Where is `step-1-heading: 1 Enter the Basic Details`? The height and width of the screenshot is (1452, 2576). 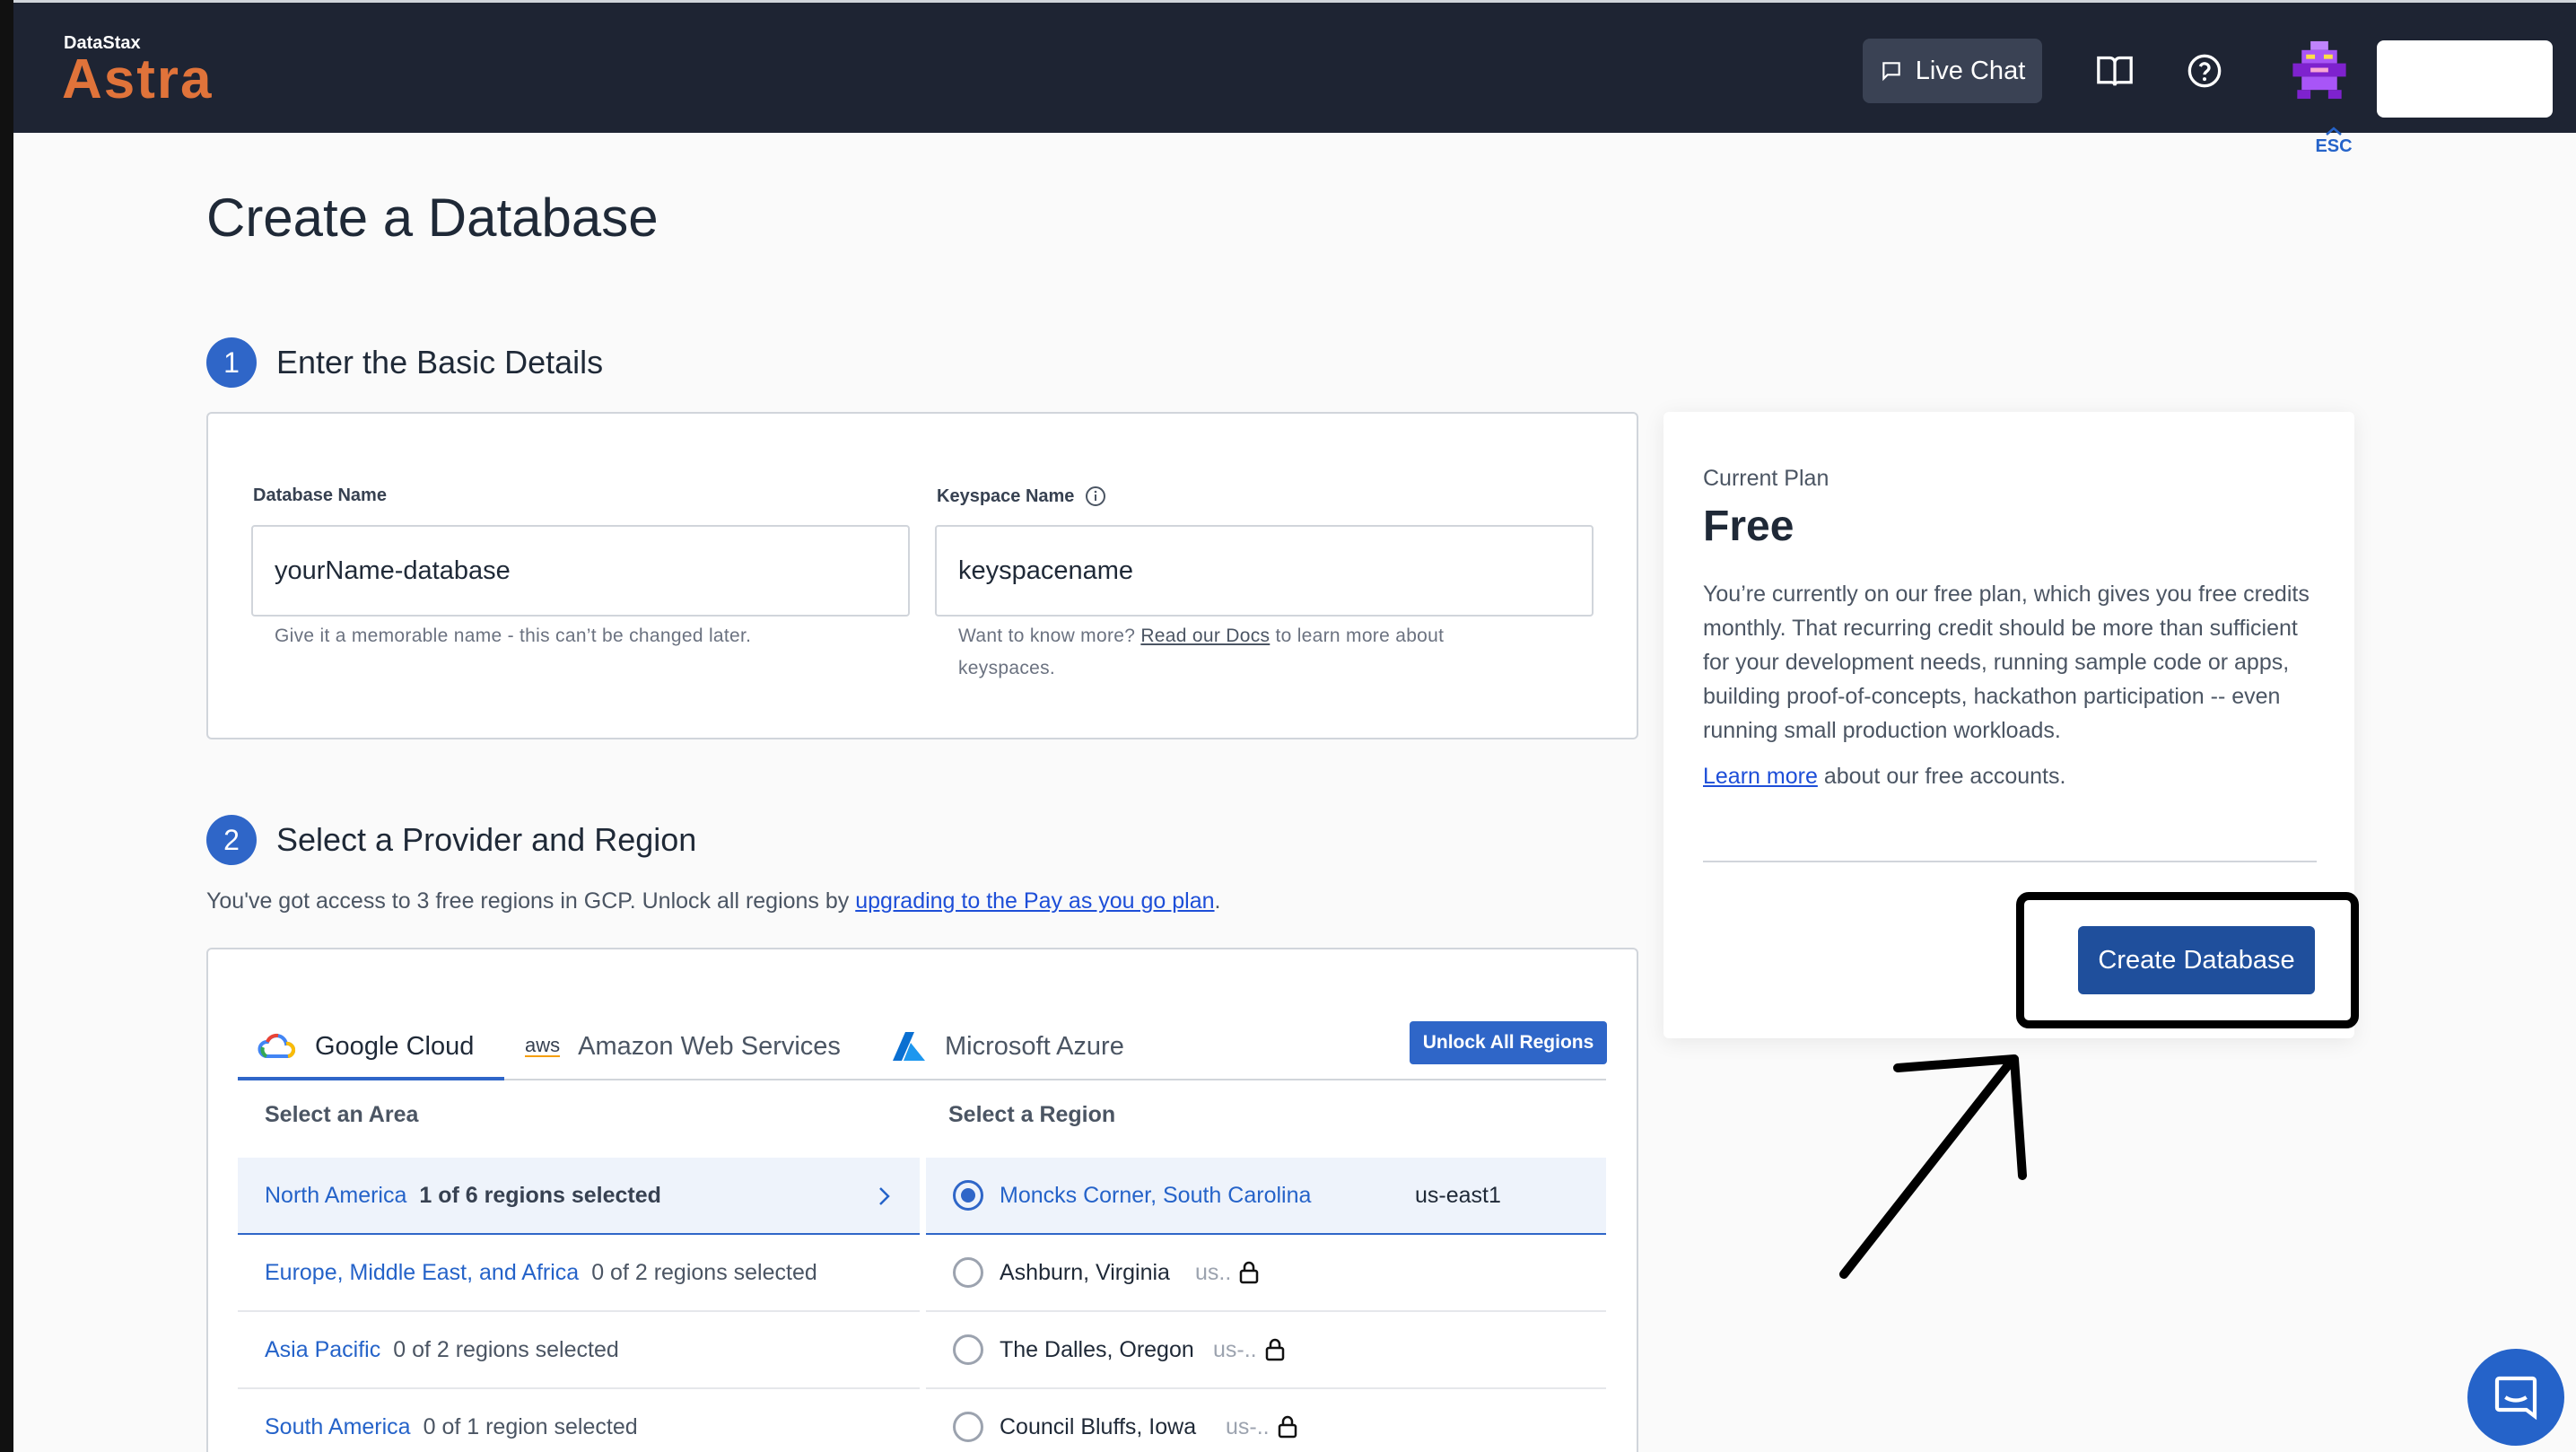
step-1-heading: 1 Enter the Basic Details is located at coordinates (404, 362).